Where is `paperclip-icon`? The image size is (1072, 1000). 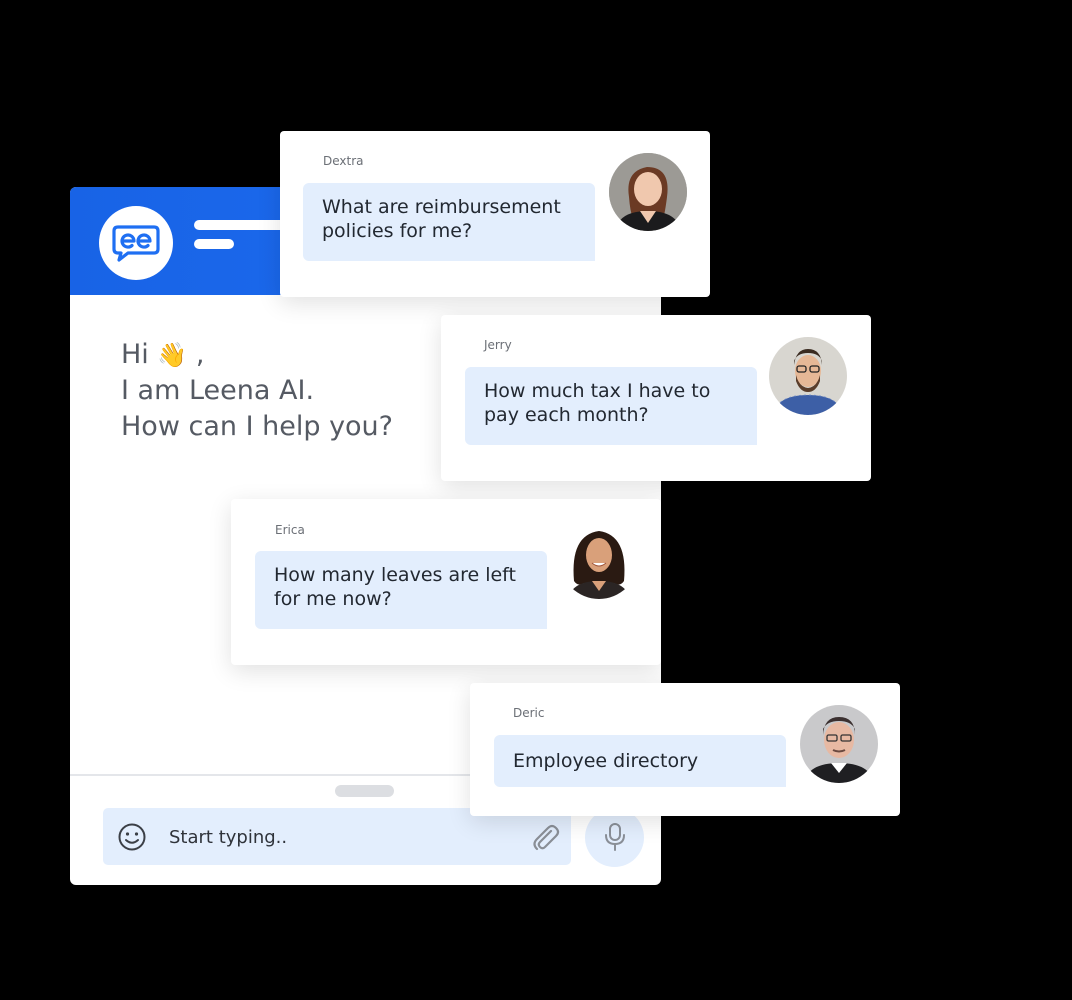
paperclip-icon is located at coordinates (545, 837).